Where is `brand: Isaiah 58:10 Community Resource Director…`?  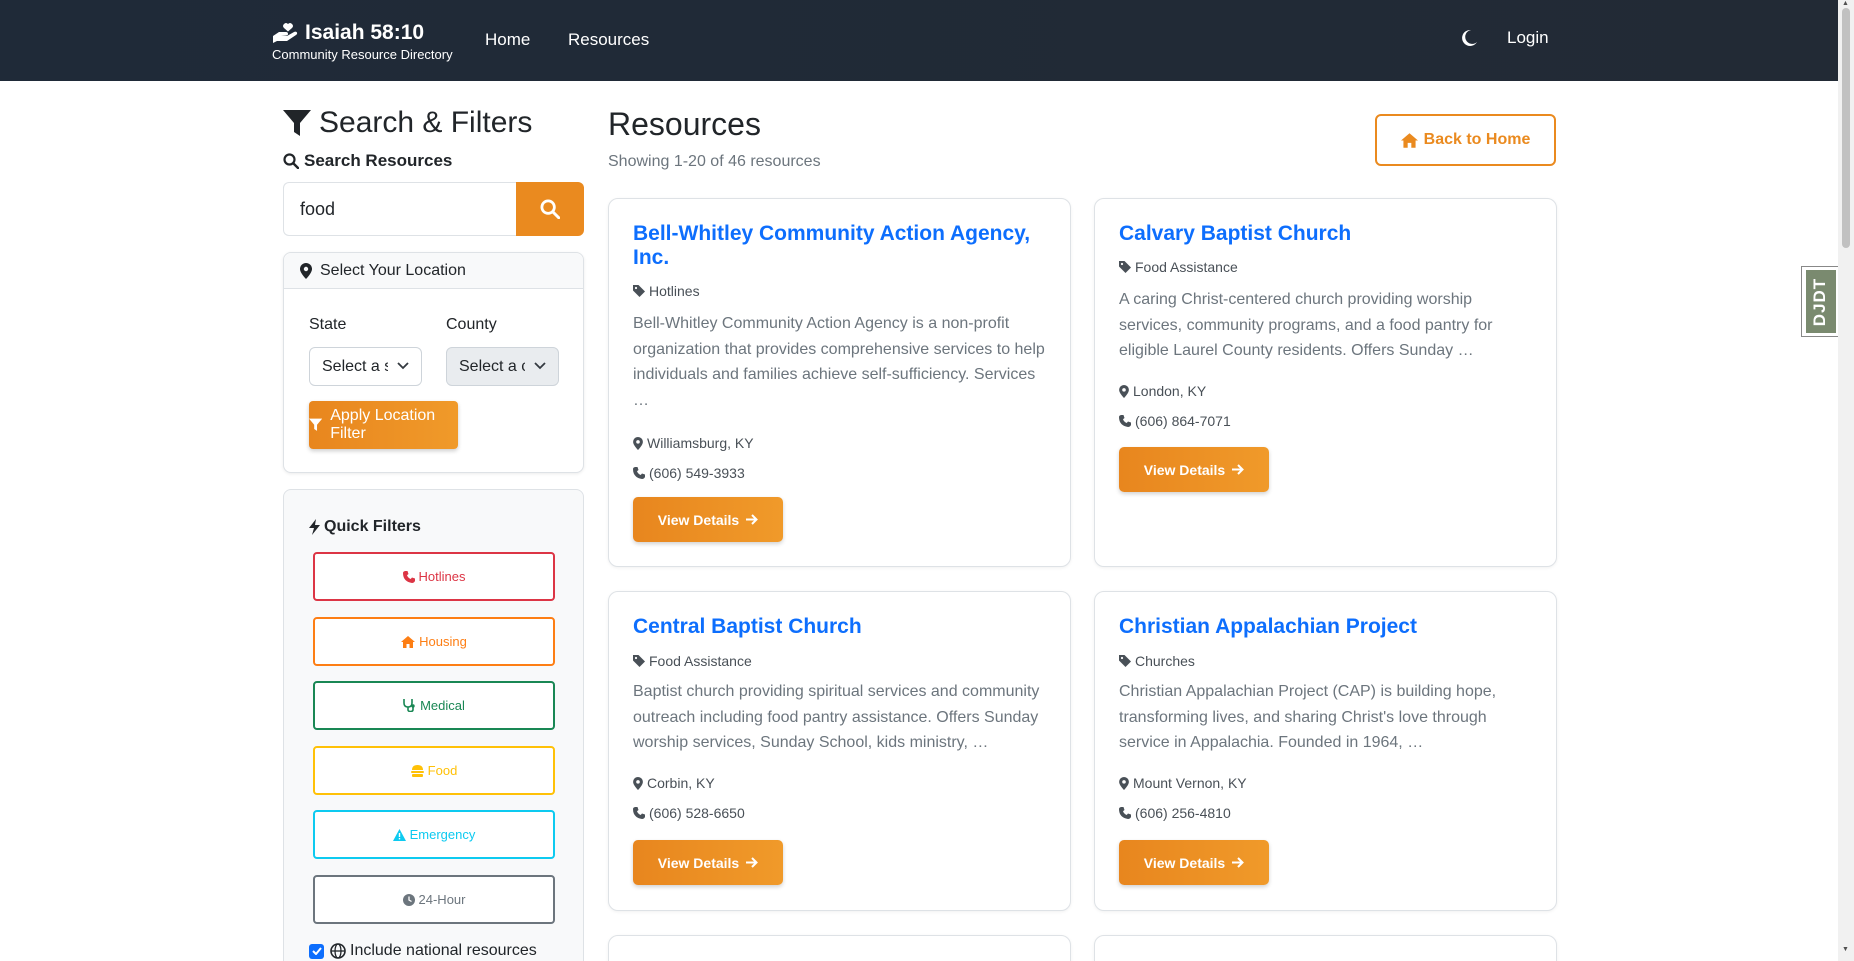
brand: Isaiah 58:10 Community Resource Director… is located at coordinates (362, 41).